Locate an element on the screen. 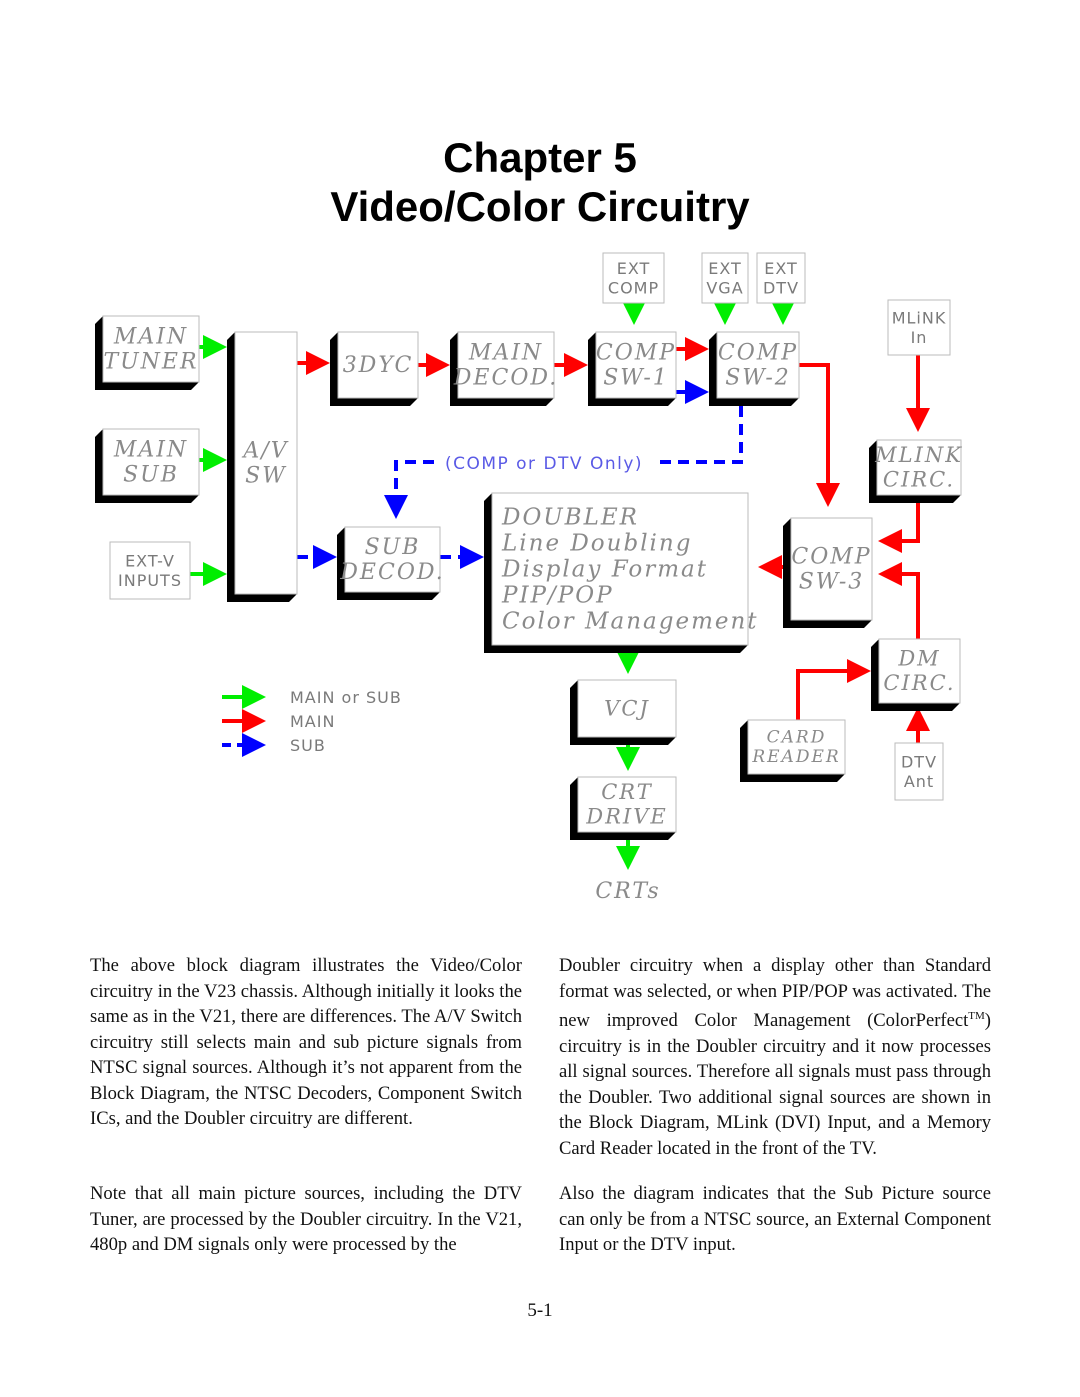  block-label: SW-2 is located at coordinates (758, 378).